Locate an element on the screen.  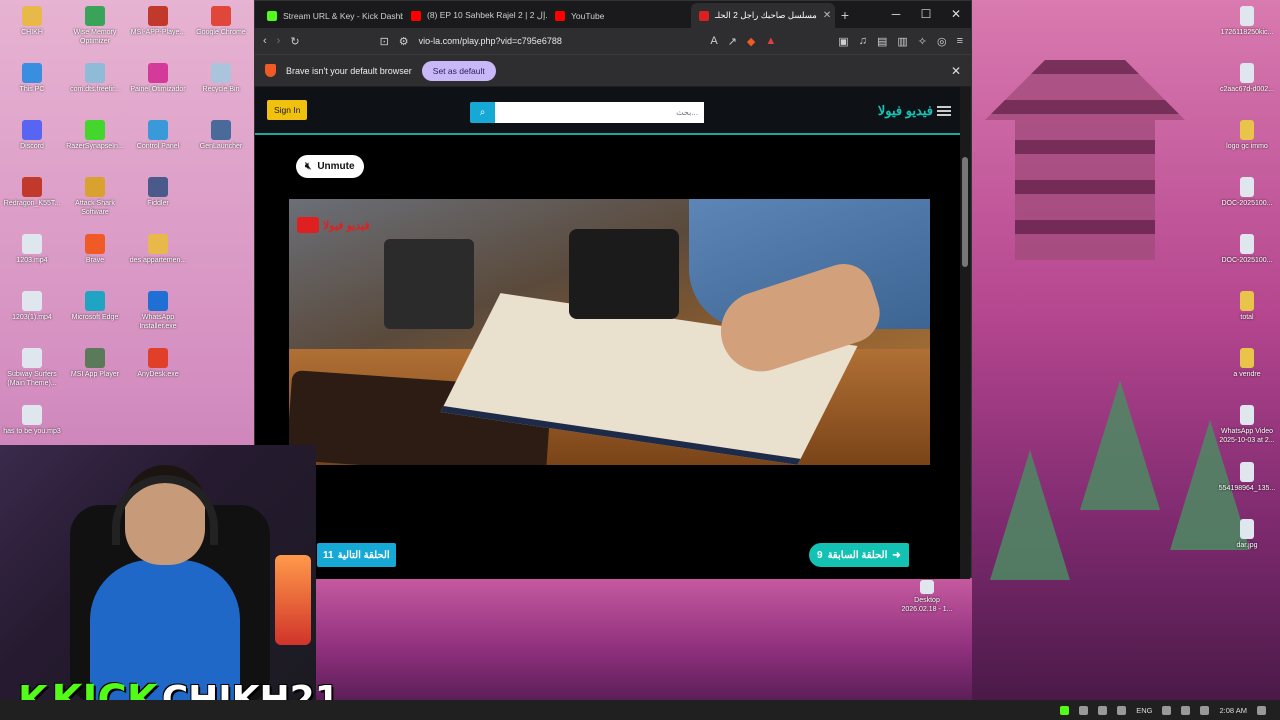
search-icon: ⌕ is located at coordinates (482, 112).